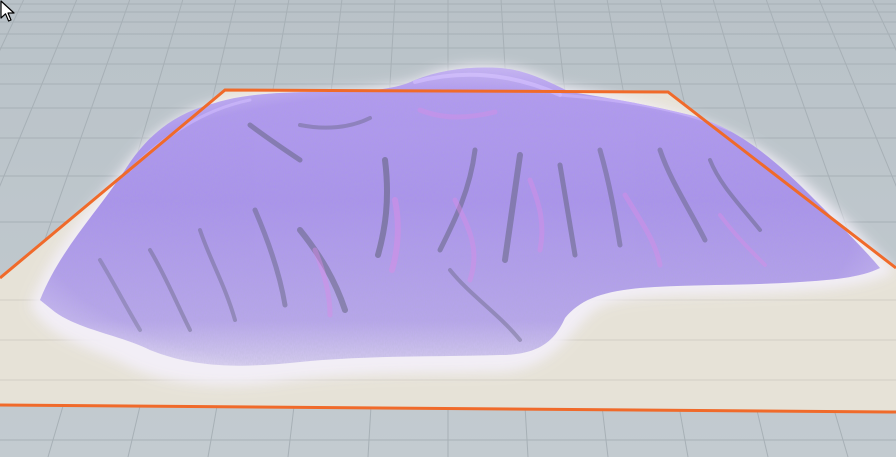  I want to click on arrow-pointer-icon, so click(7, 11).